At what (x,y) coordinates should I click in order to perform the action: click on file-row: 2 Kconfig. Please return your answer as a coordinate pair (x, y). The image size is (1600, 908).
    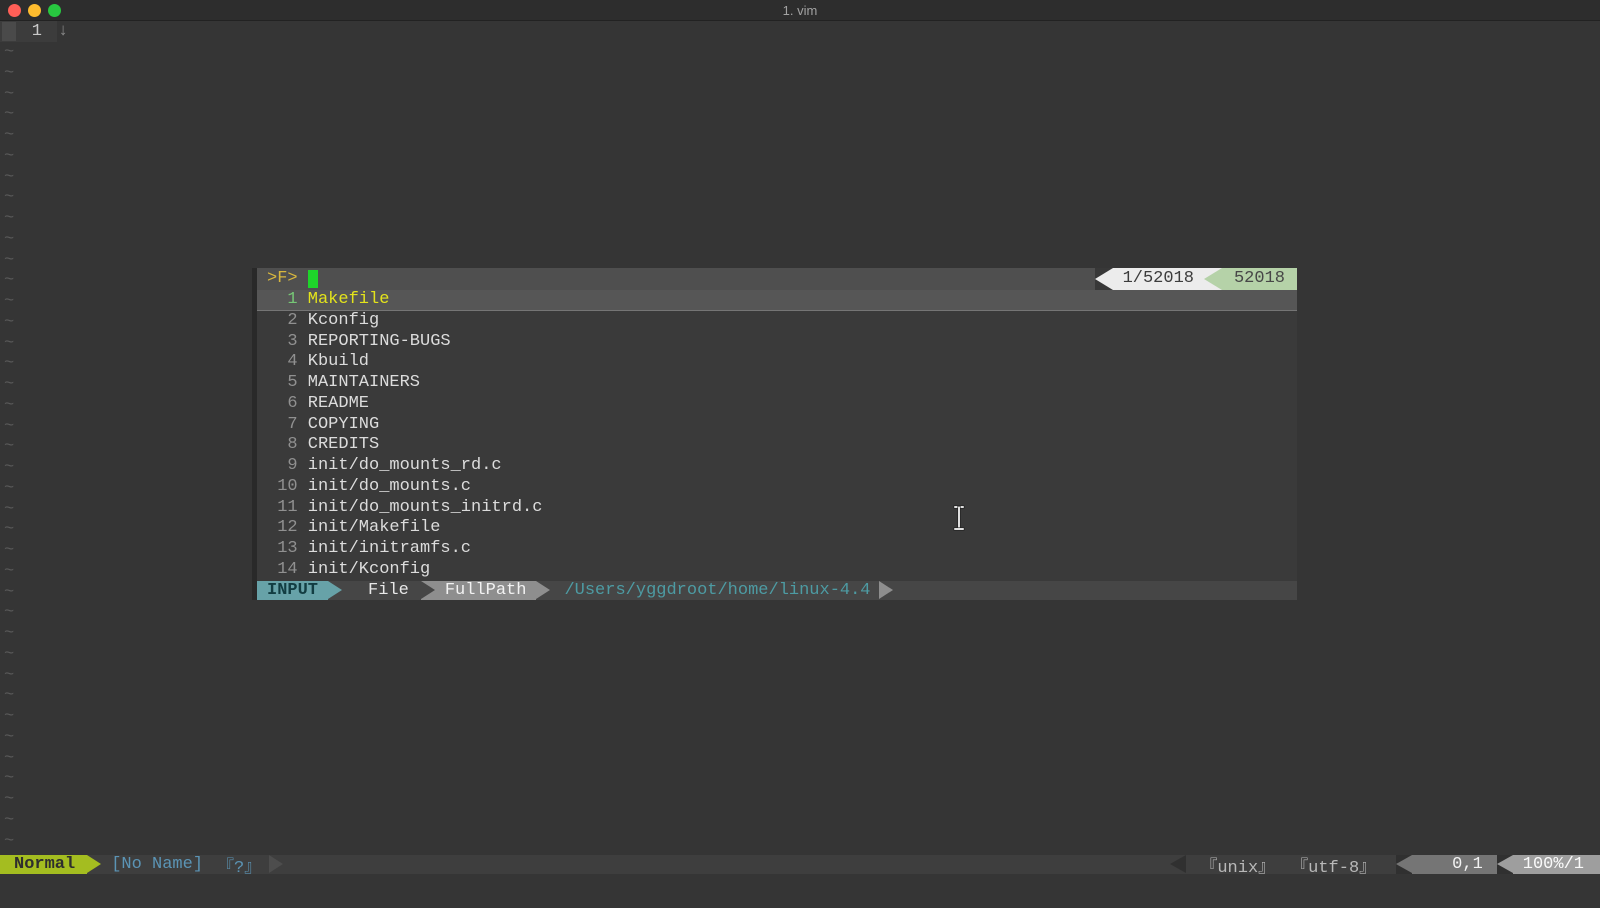
    Looking at the image, I should click on (777, 321).